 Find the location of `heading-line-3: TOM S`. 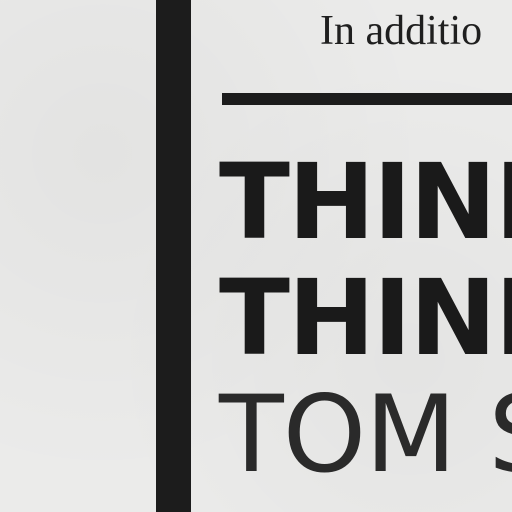

heading-line-3: TOM S is located at coordinates (365, 434).